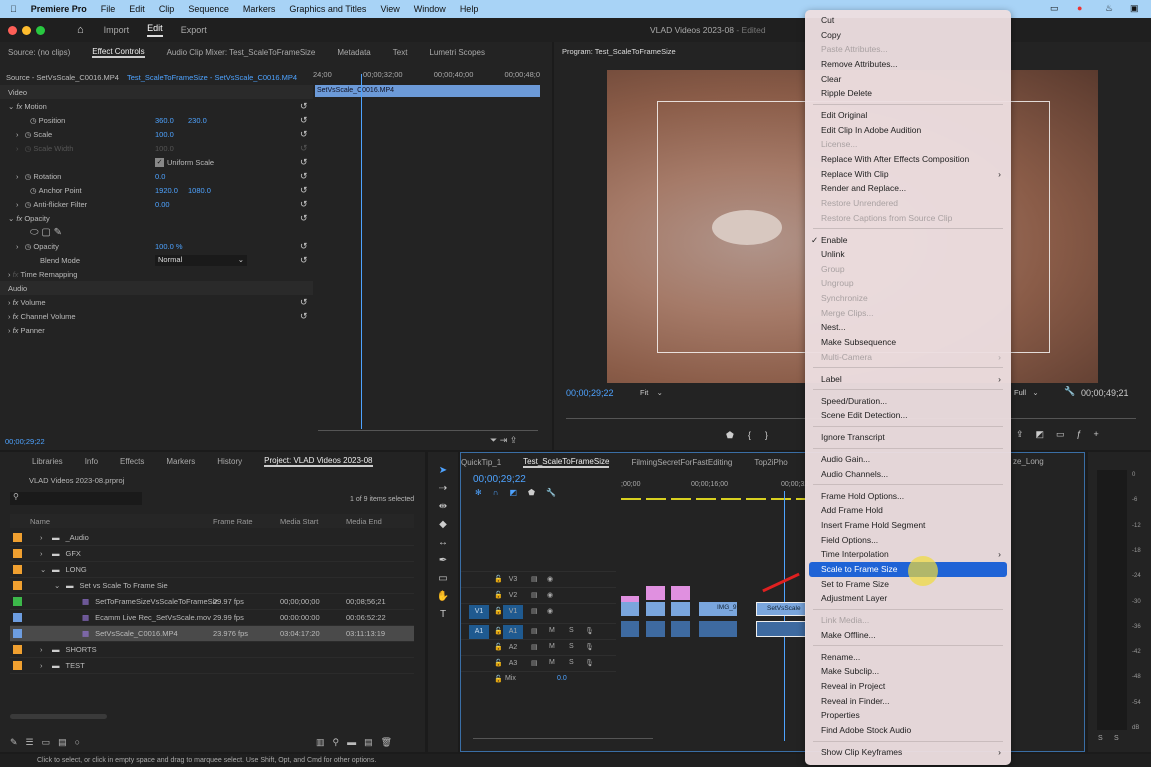  Describe the element at coordinates (62, 77) in the screenshot. I see `source-clip-label: Source - SetVsScale_C0016.MP4` at that location.